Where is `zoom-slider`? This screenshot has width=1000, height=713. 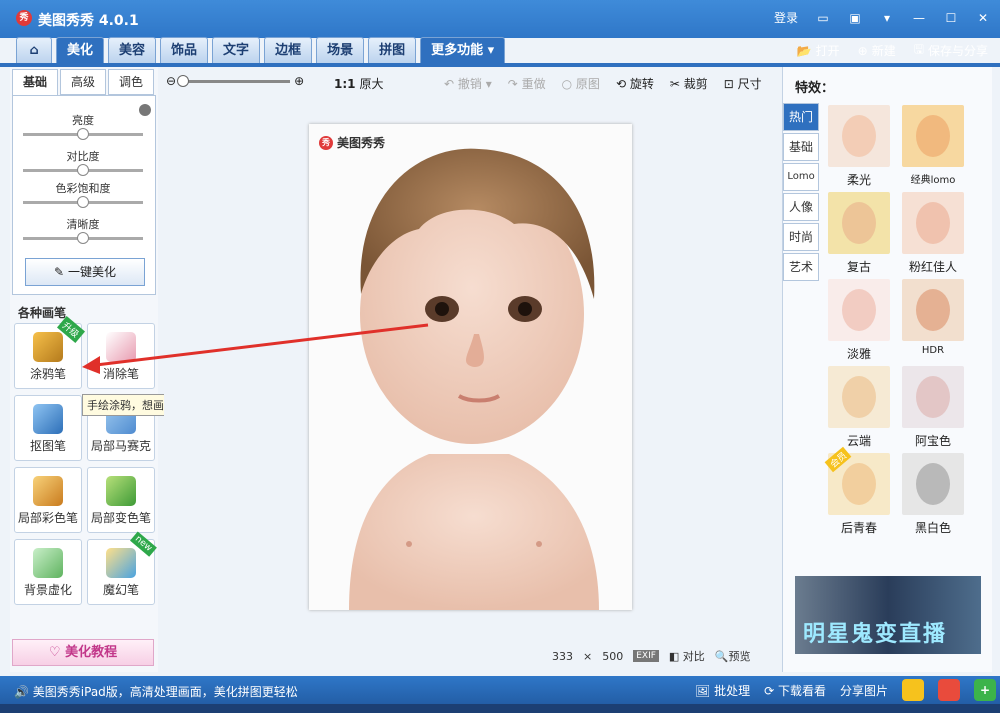 zoom-slider is located at coordinates (234, 80).